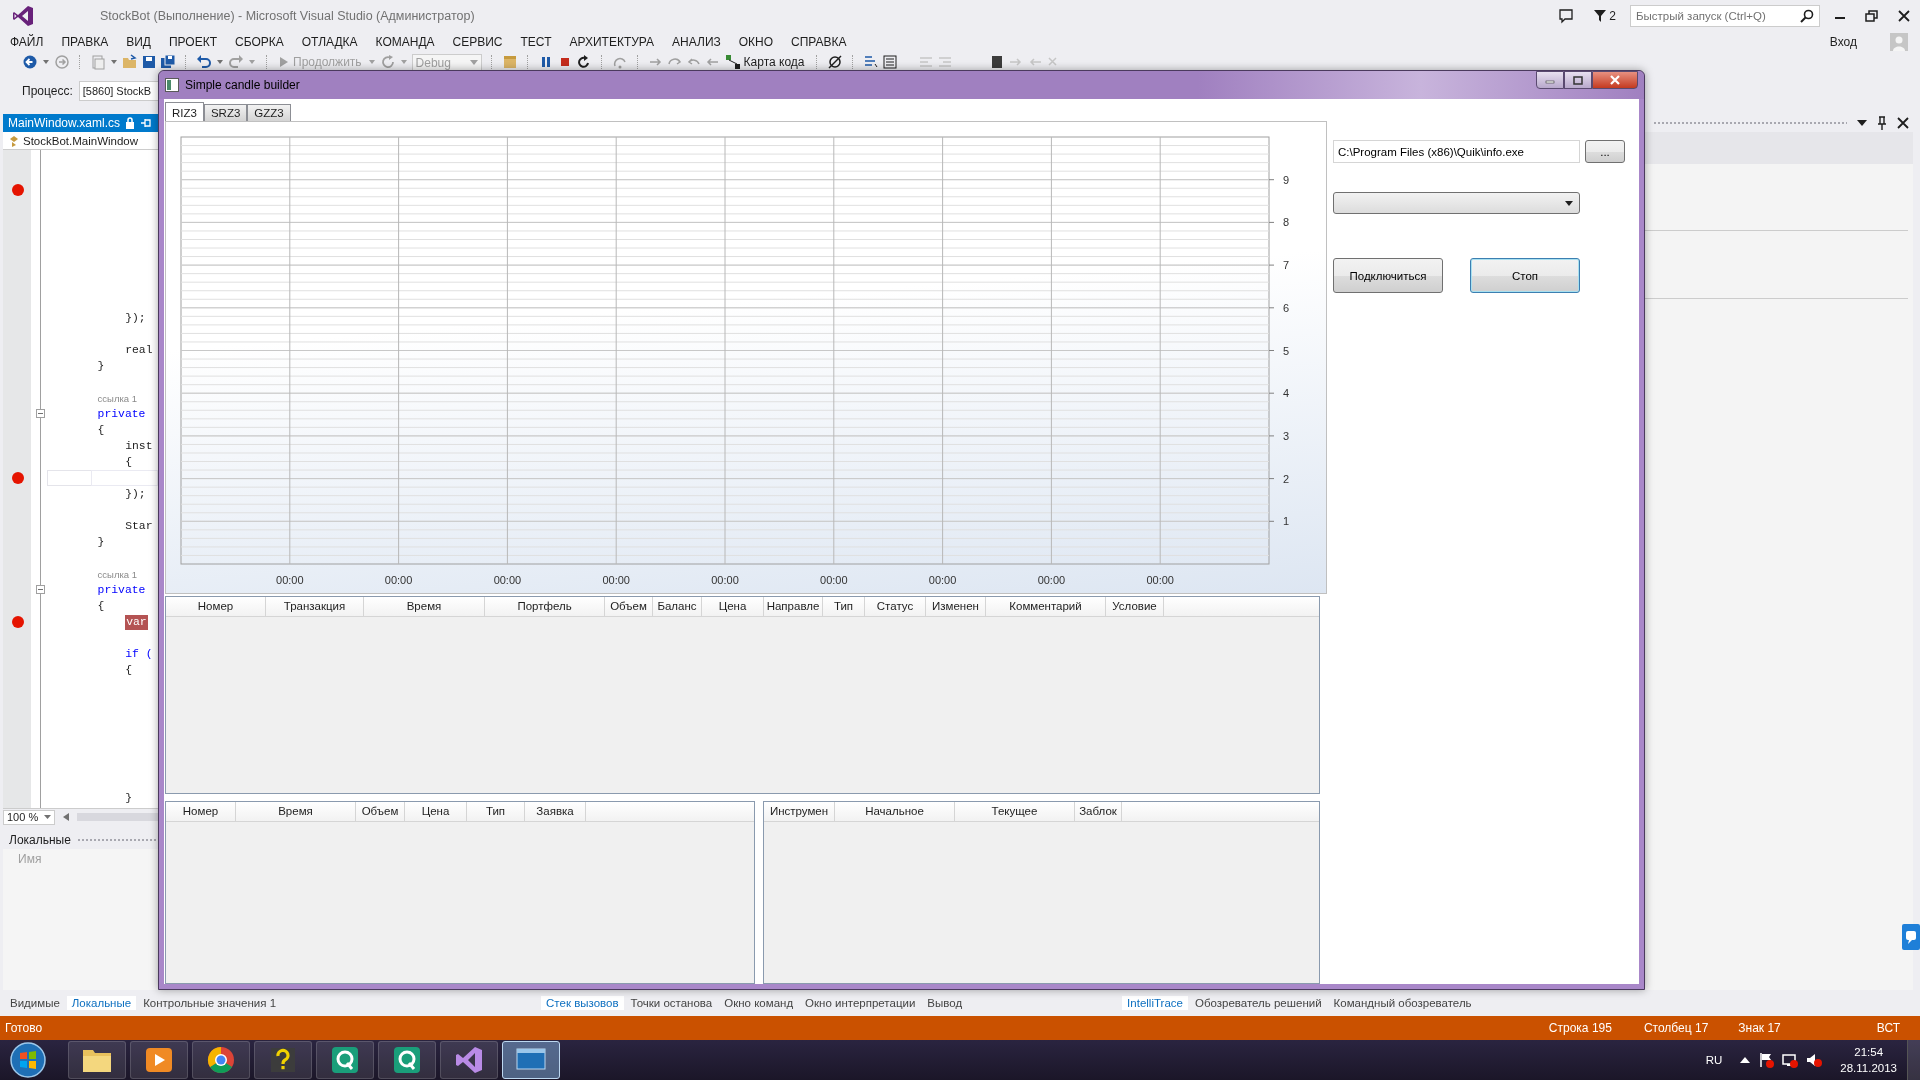 This screenshot has height=1080, width=1920. Describe the element at coordinates (1388, 275) in the screenshot. I see `connect-button: Подключиться` at that location.